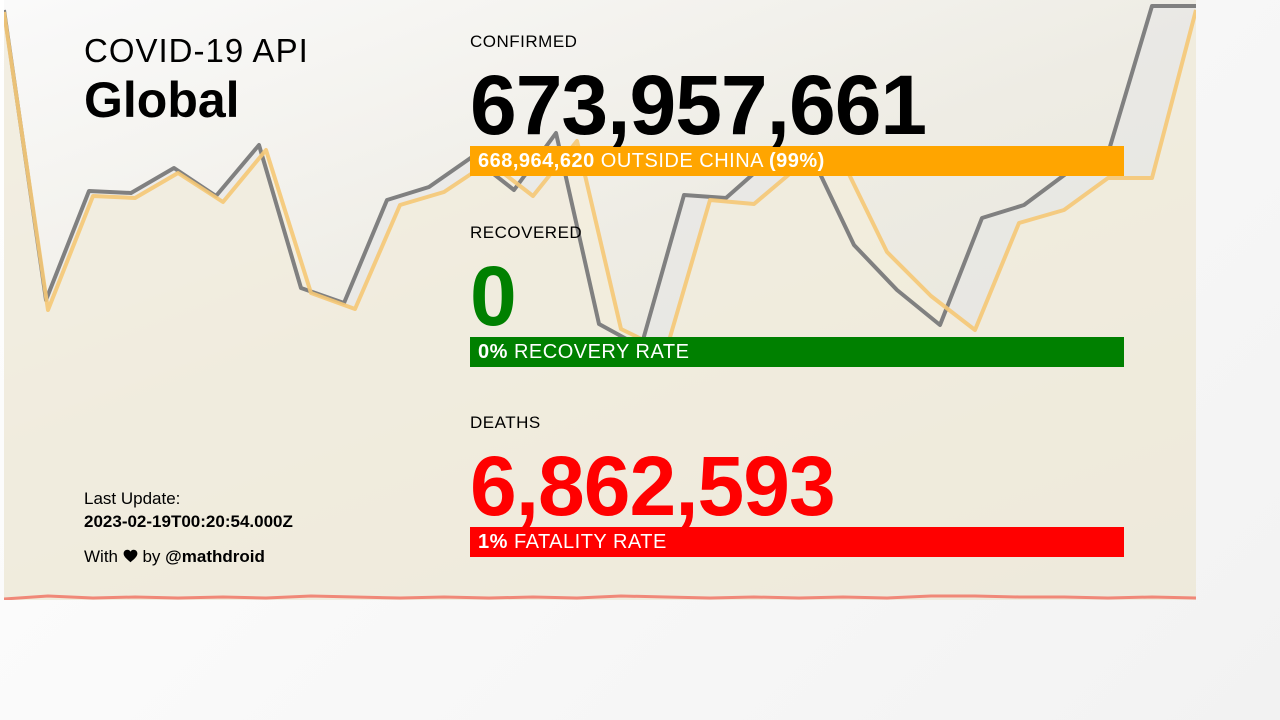  Describe the element at coordinates (601, 352) in the screenshot. I see `recovery-rate-text: RECOVERY RATE` at that location.